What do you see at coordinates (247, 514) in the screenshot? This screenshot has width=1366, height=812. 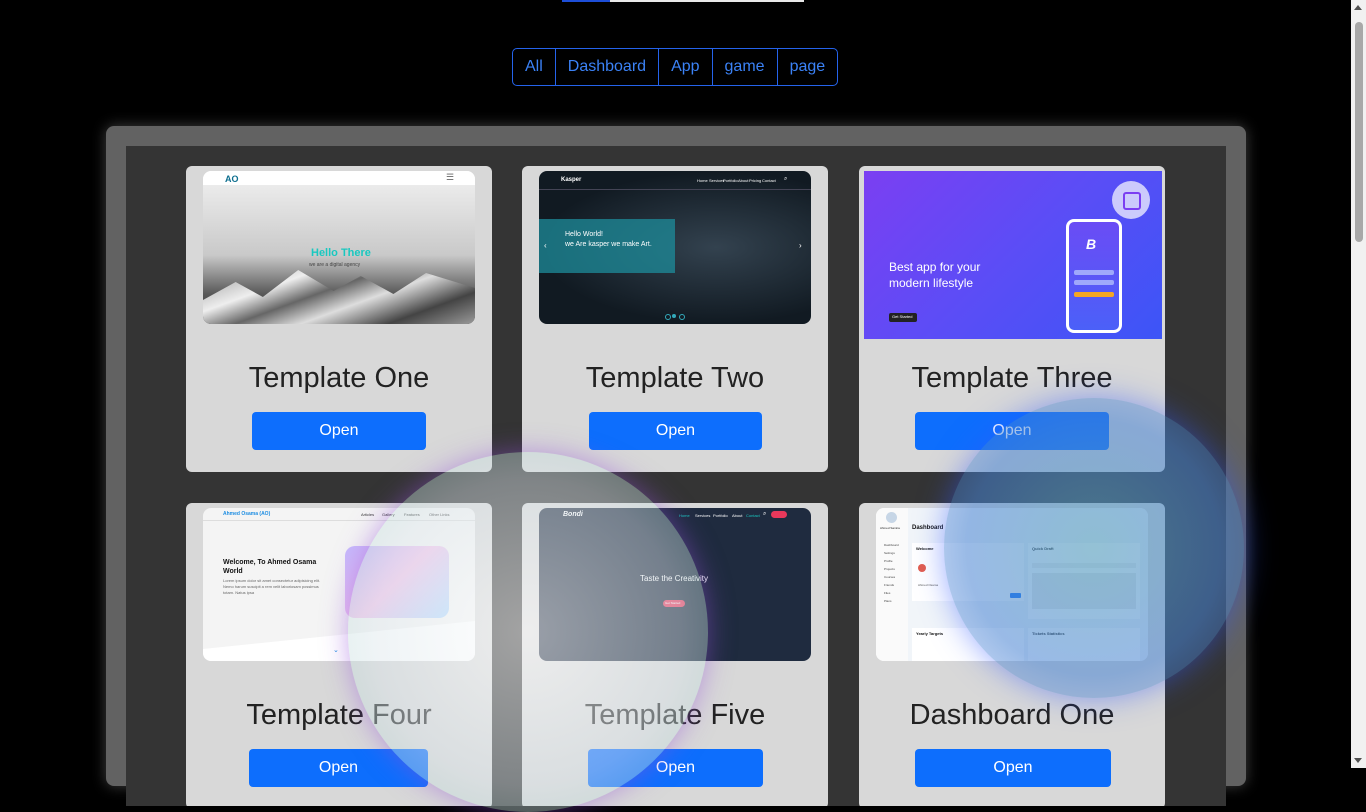 I see `thumb-logo: Ahmed Osama (AO)` at bounding box center [247, 514].